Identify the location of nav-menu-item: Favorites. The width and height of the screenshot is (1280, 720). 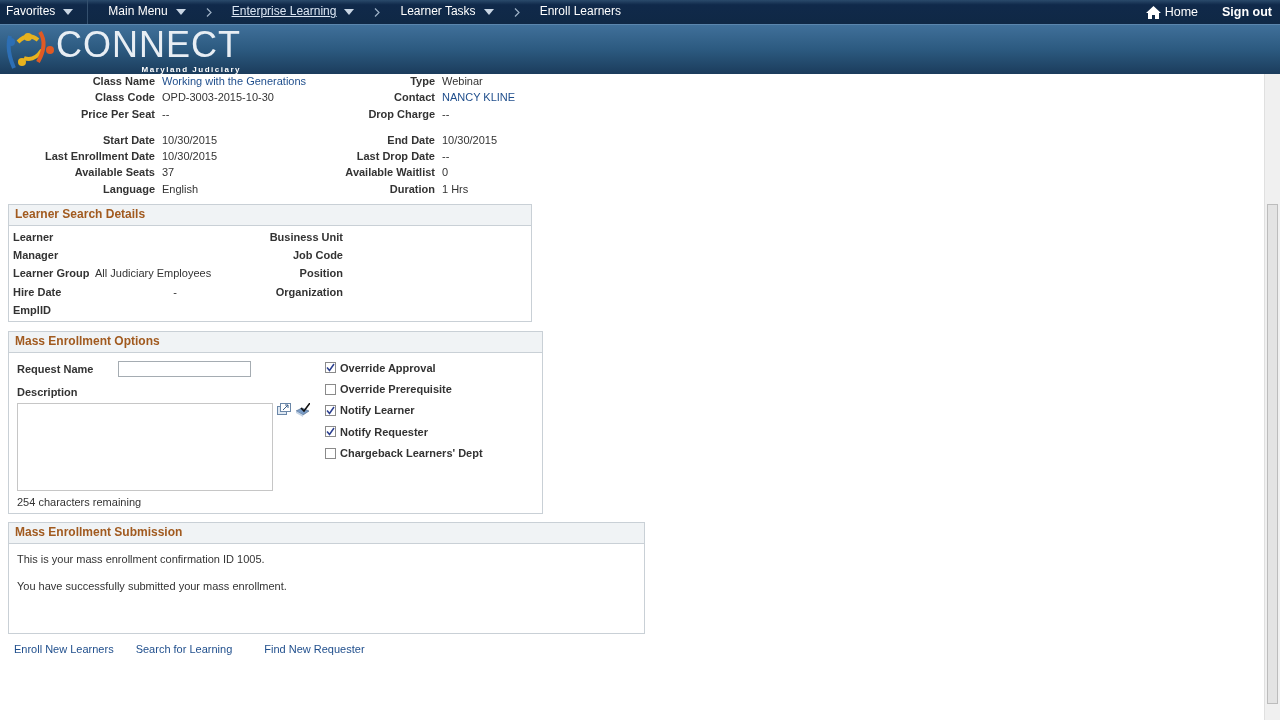
(40, 12).